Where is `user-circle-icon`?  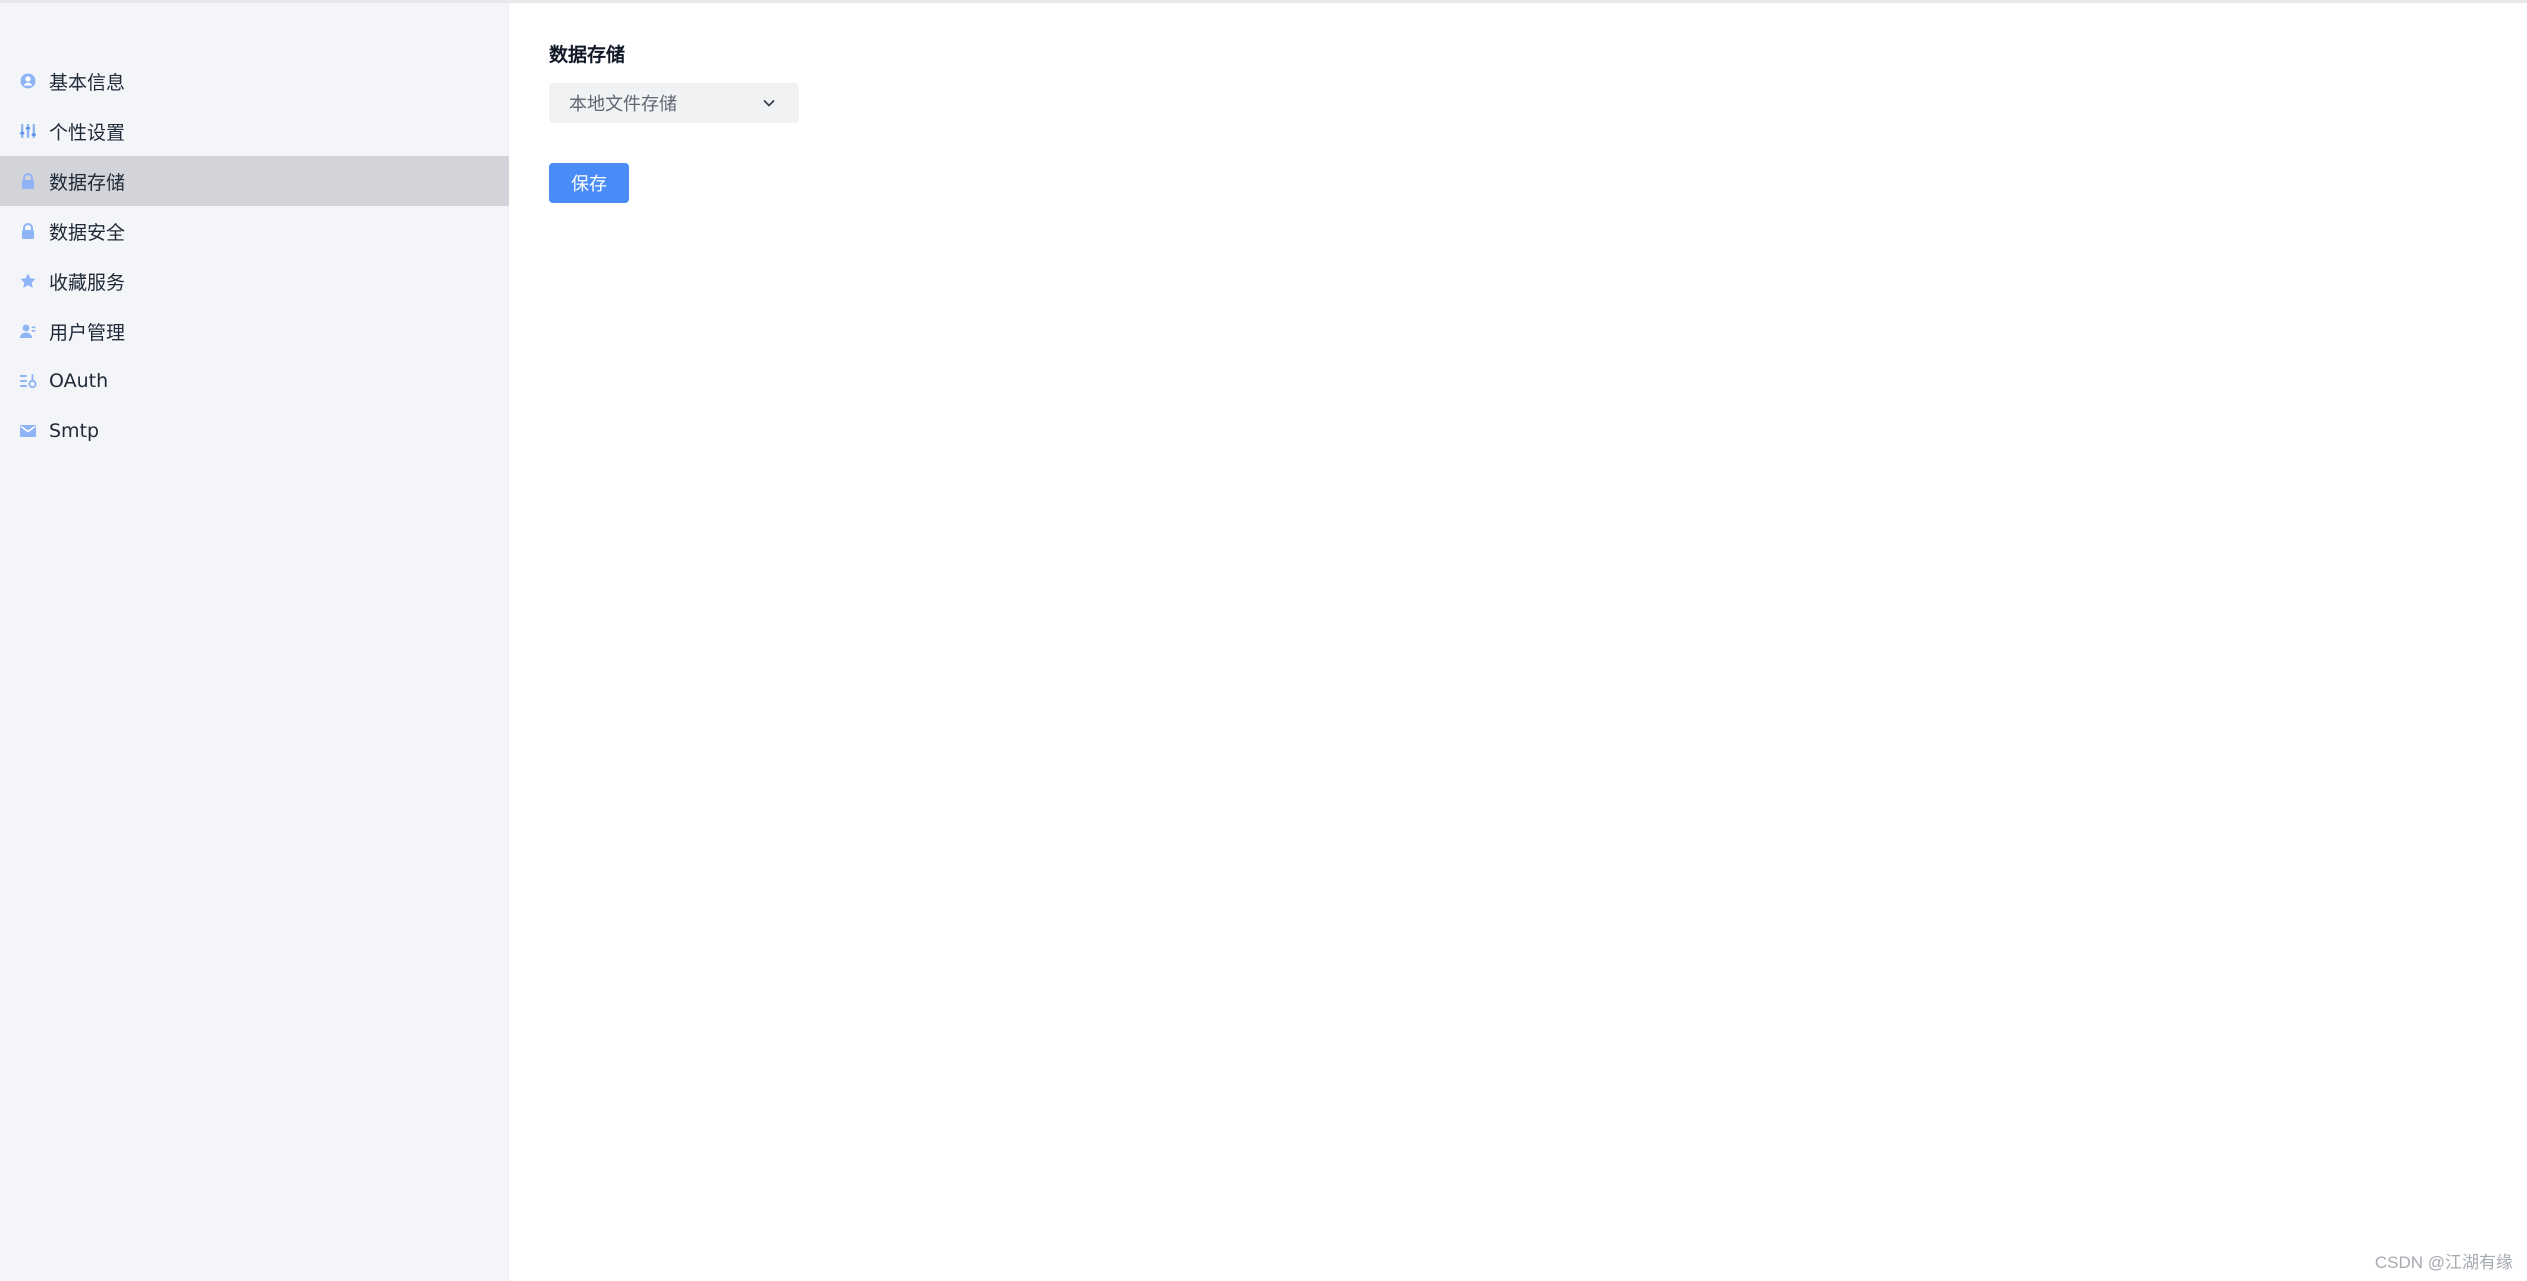 user-circle-icon is located at coordinates (28, 81).